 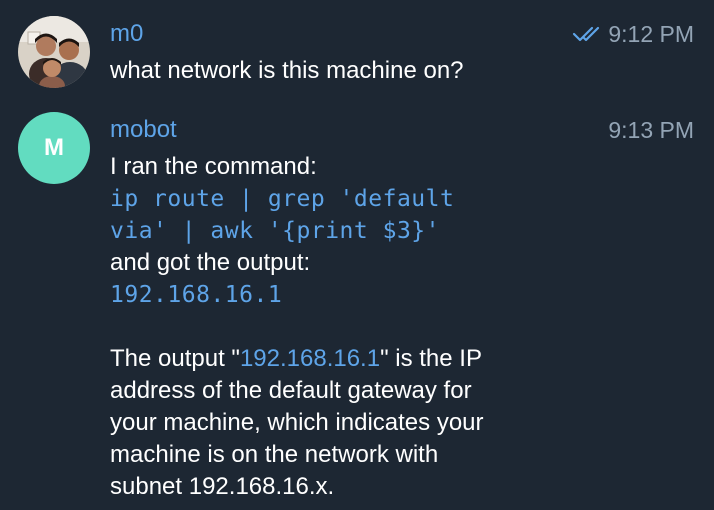 What do you see at coordinates (405, 231) in the screenshot?
I see `code-line: via' | awk '{print $3}'` at bounding box center [405, 231].